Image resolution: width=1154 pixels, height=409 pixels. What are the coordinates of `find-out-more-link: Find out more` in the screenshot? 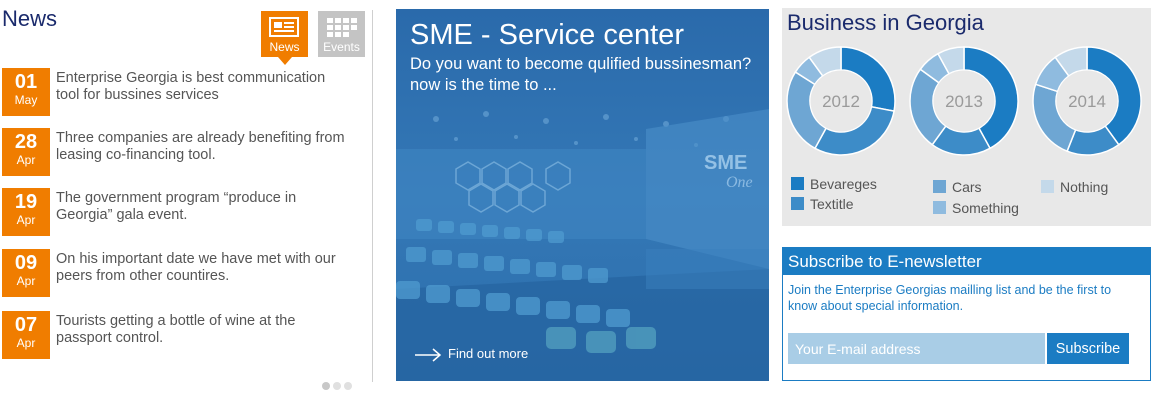 It's located at (471, 354).